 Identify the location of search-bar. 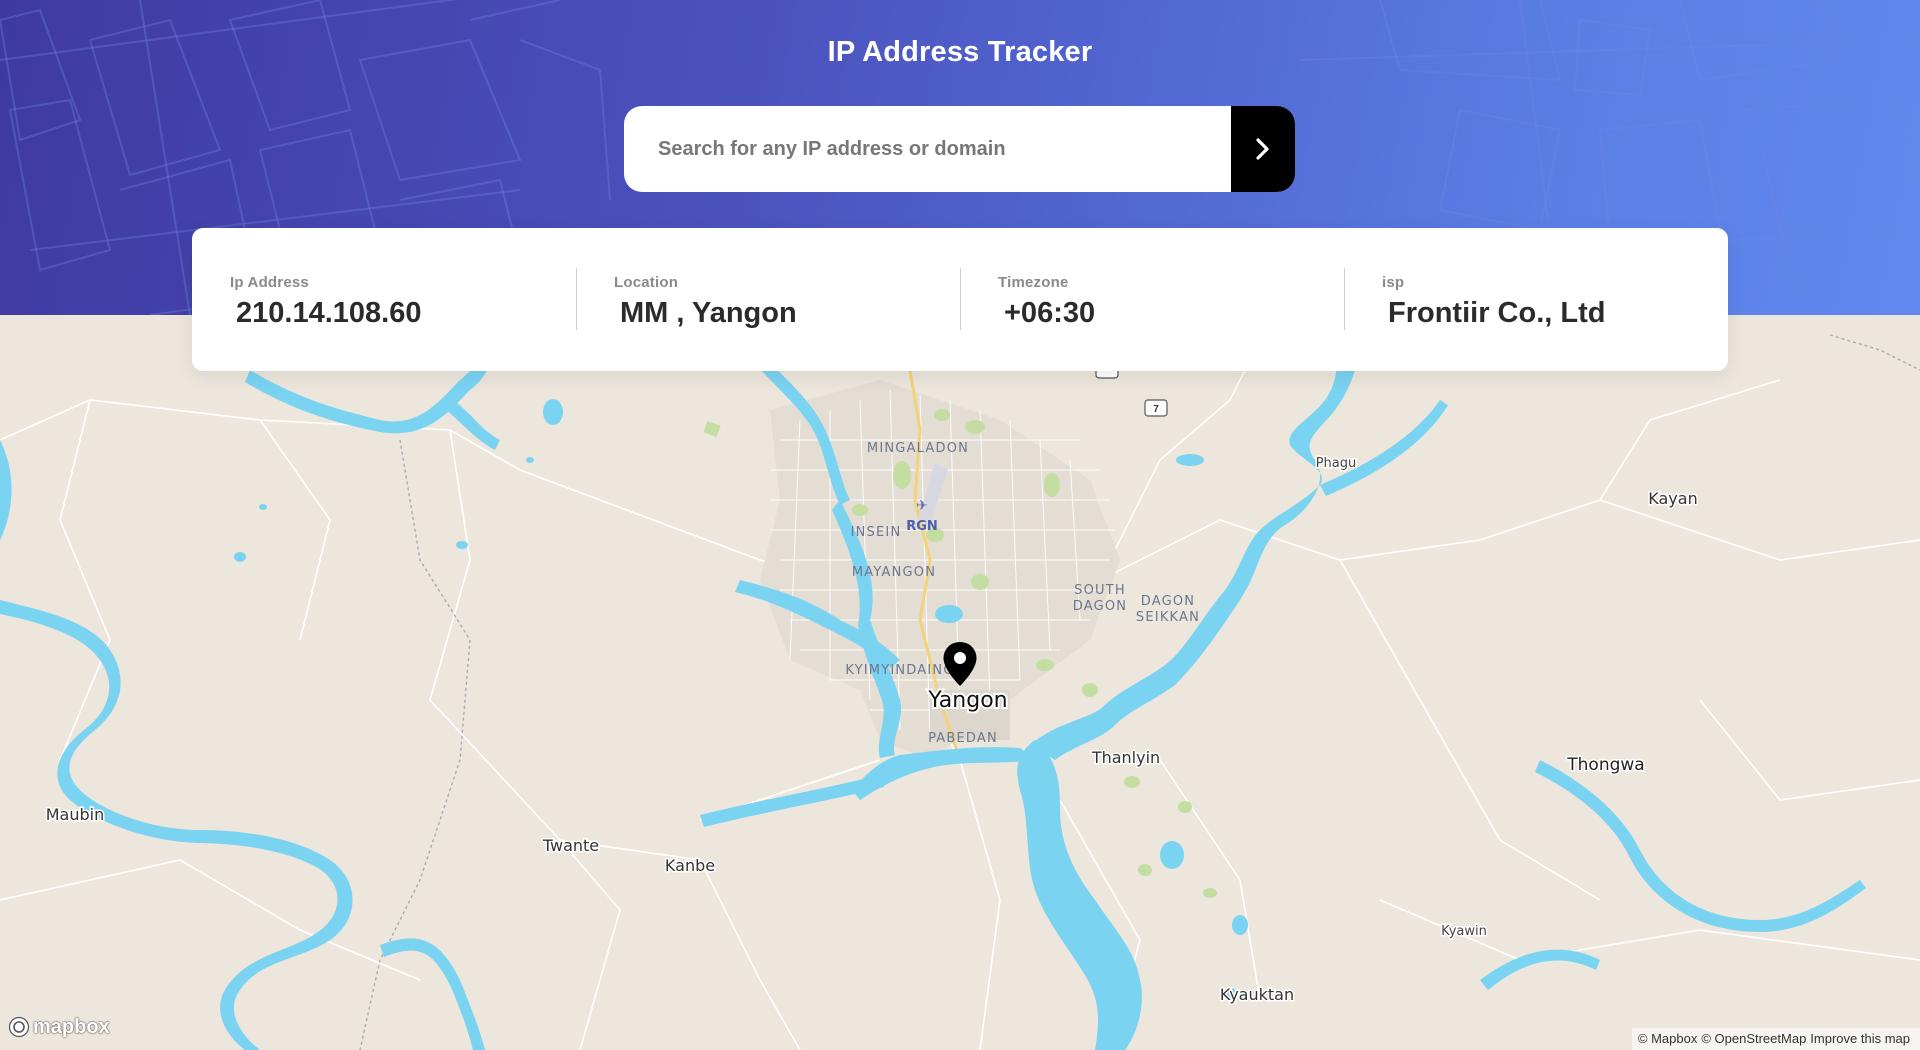
(959, 149).